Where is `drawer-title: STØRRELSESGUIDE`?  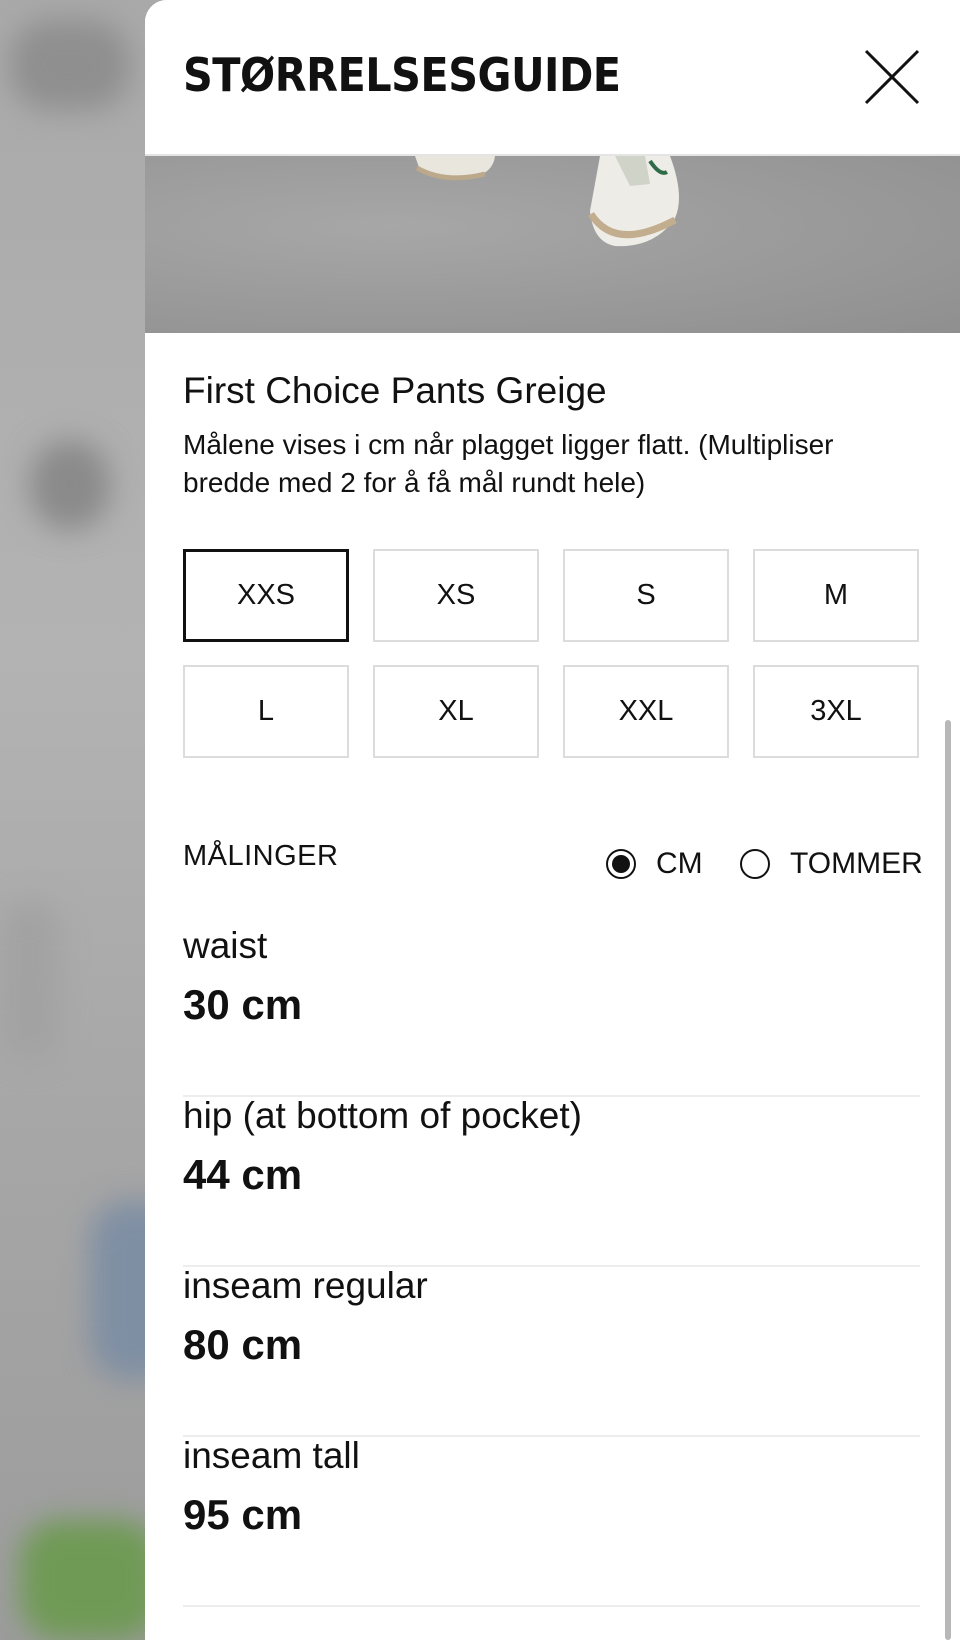 drawer-title: STØRRELSESGUIDE is located at coordinates (402, 75).